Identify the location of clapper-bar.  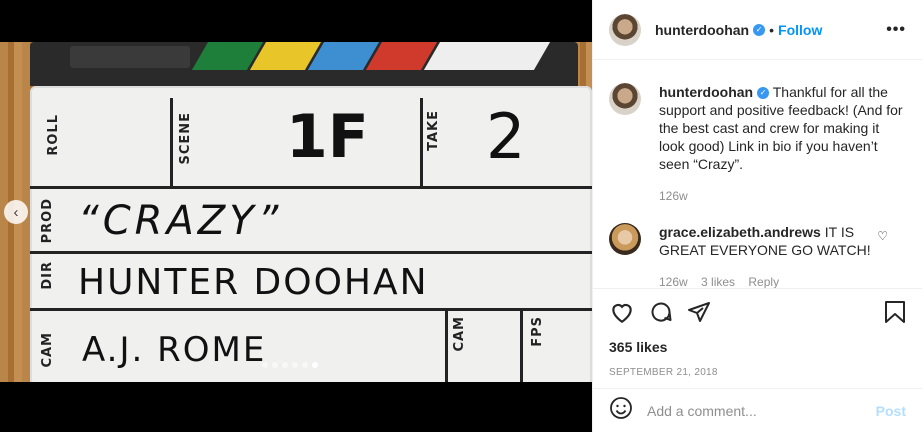
(304, 64).